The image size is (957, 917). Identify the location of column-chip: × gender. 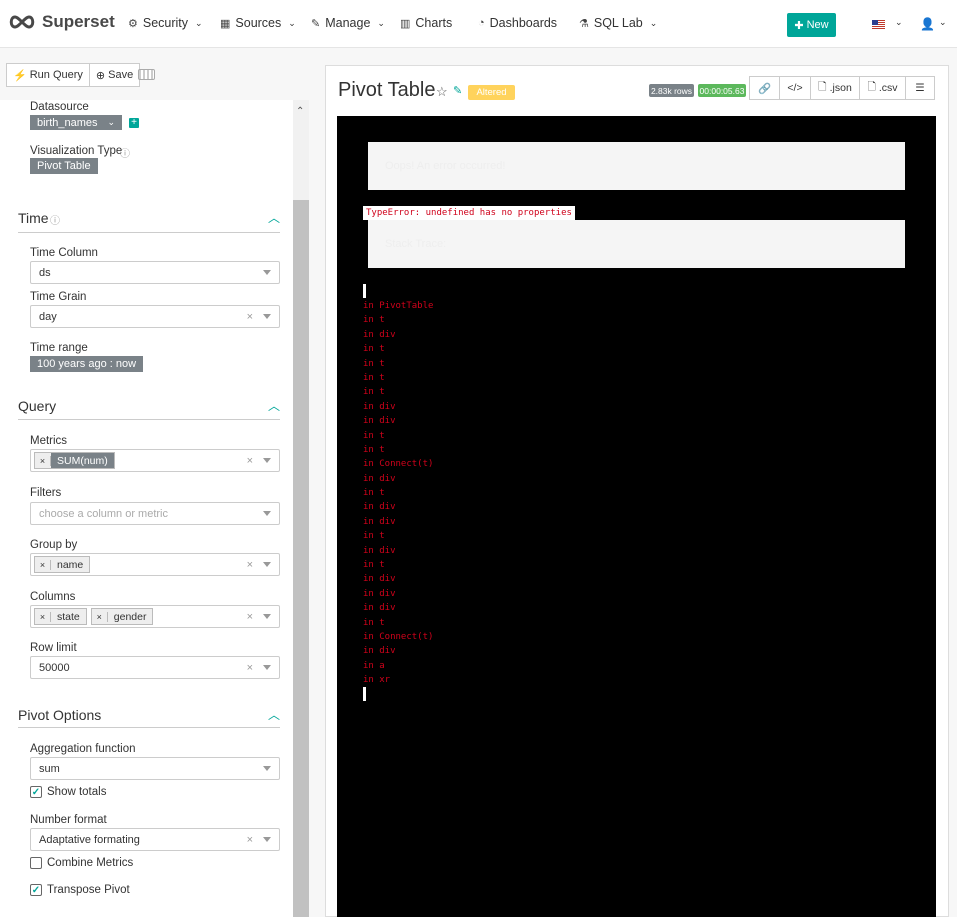
(122, 616).